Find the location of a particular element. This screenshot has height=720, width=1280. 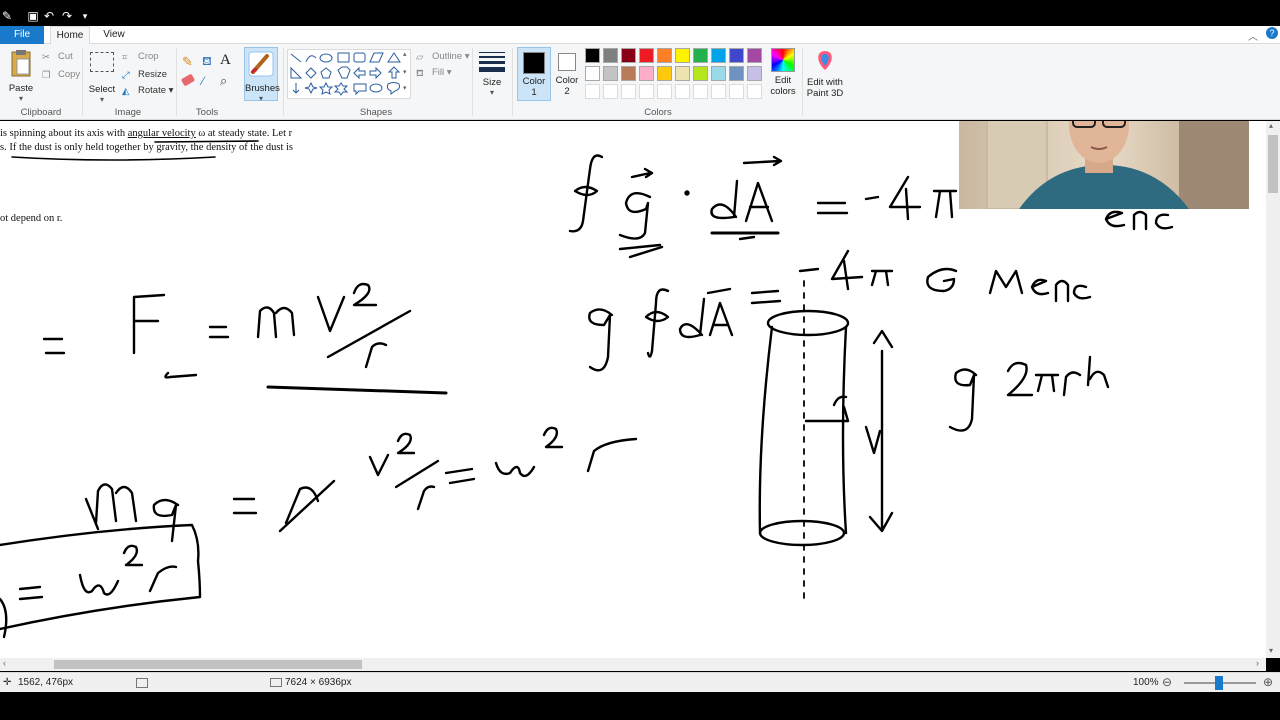

edit-with-paint3d-button: Edit with Paint 3D is located at coordinates (825, 76).